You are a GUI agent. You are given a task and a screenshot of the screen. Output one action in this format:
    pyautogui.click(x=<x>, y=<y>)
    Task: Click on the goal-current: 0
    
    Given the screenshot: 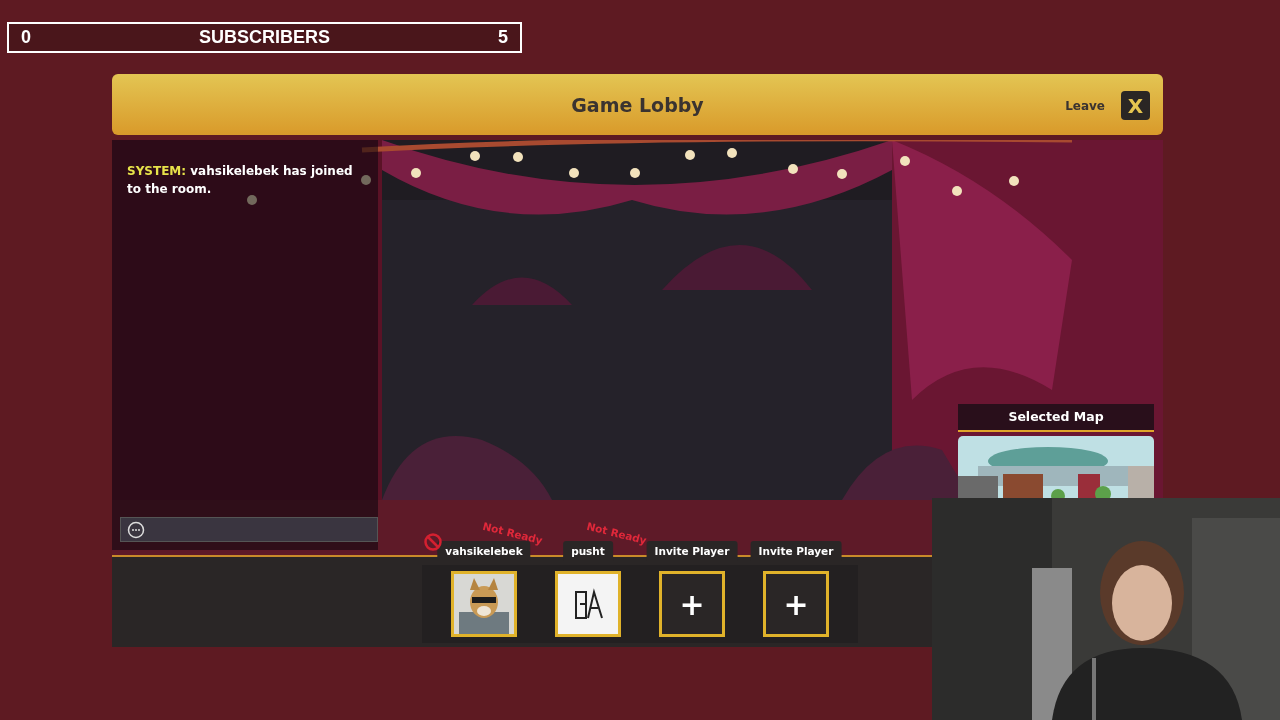 What is the action you would take?
    pyautogui.click(x=26, y=37)
    